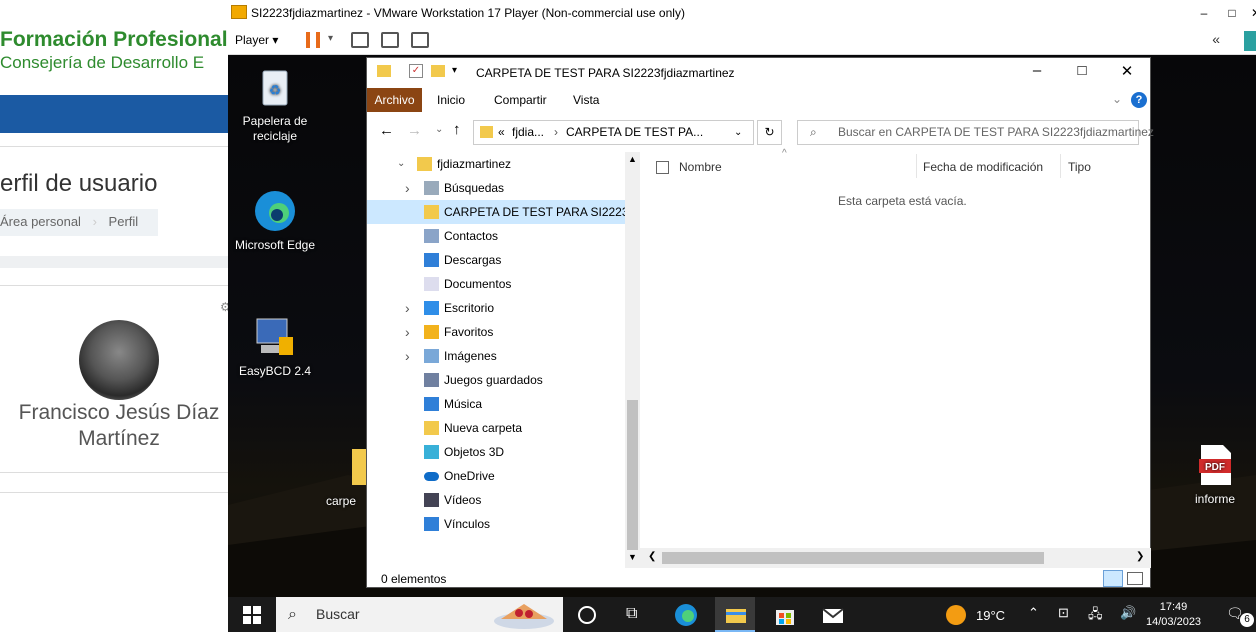  I want to click on task-view-icon: ⧉, so click(638, 617).